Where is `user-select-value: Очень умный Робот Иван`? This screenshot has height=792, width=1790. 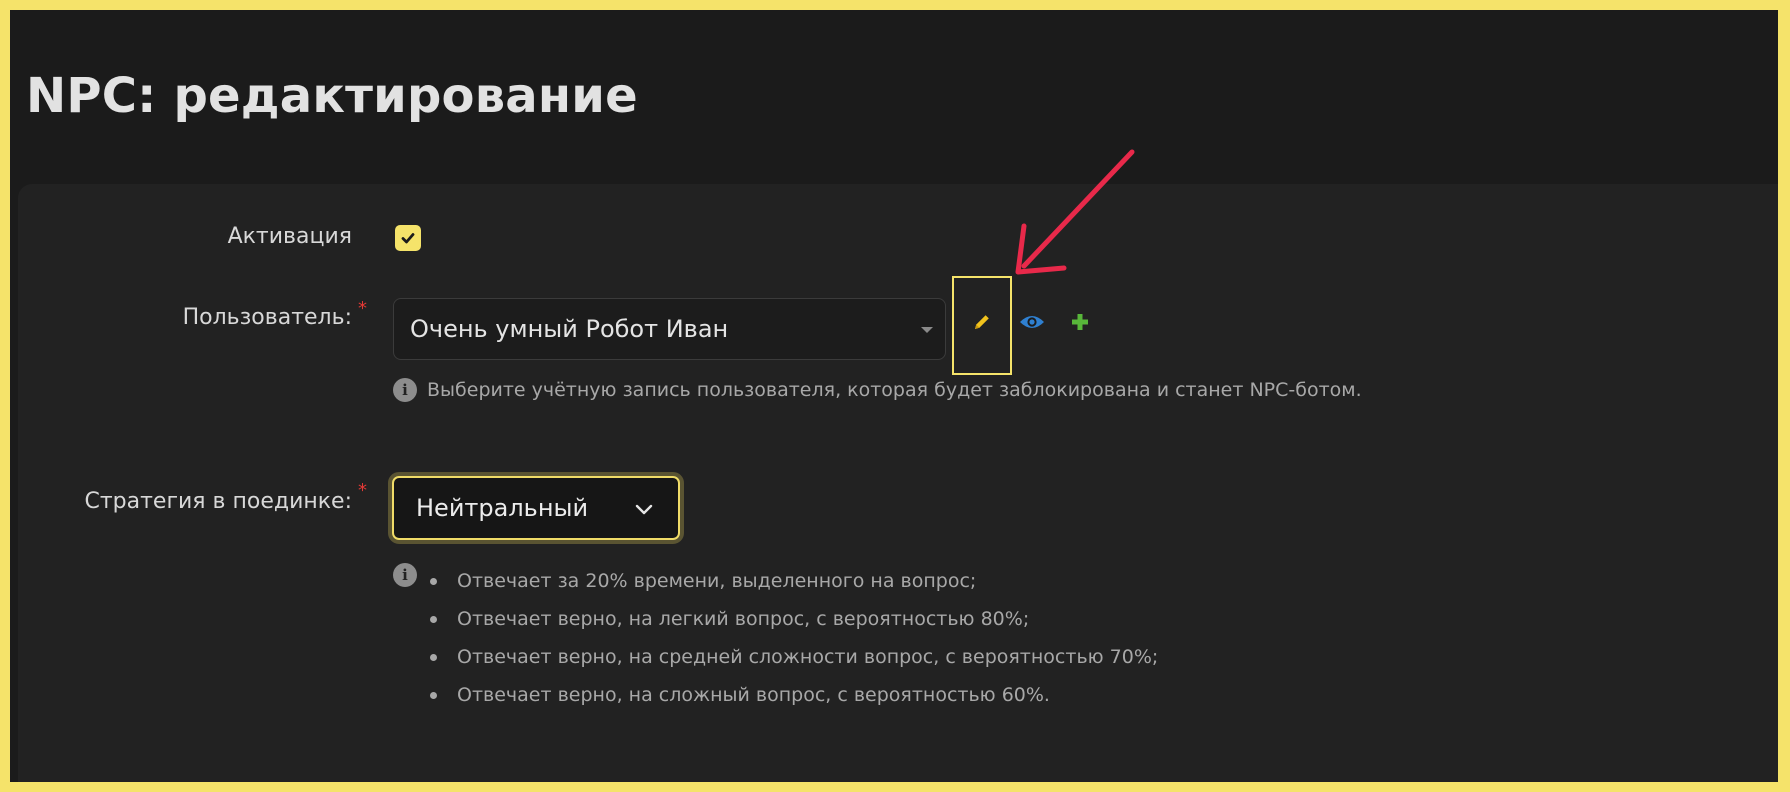
user-select-value: Очень умный Робот Иван is located at coordinates (569, 329).